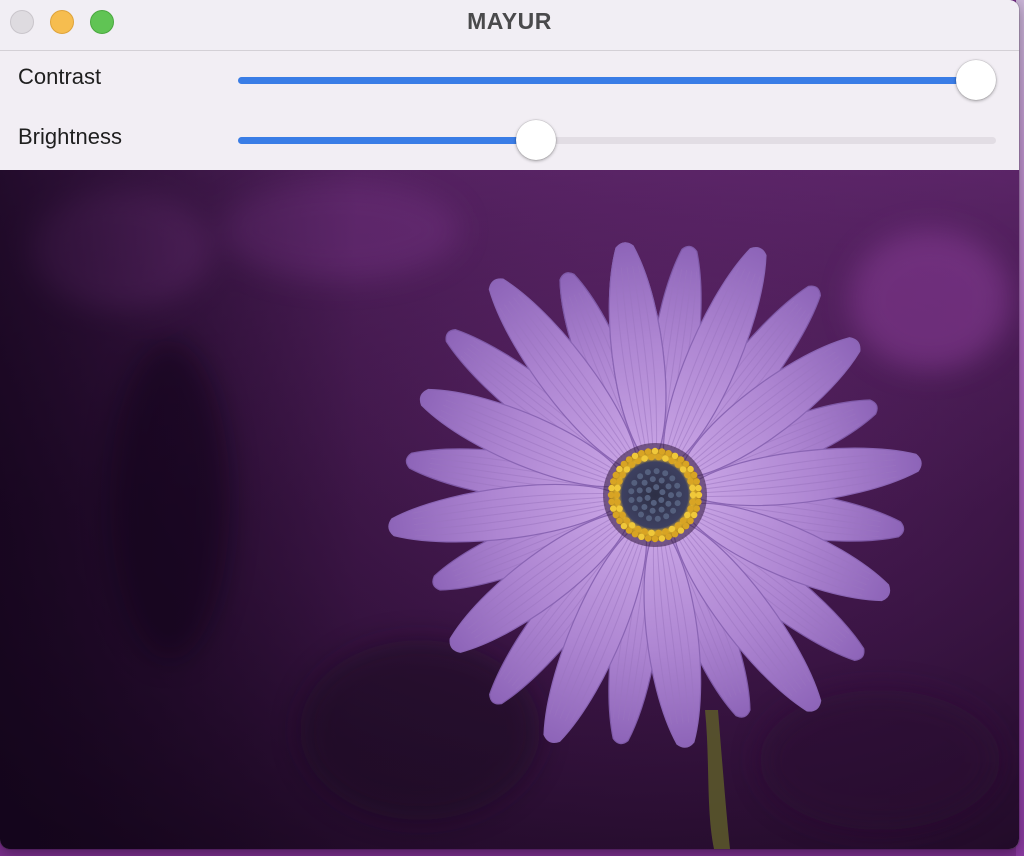 This screenshot has height=856, width=1024. What do you see at coordinates (60, 76) in the screenshot?
I see `contrast-label: Contrast` at bounding box center [60, 76].